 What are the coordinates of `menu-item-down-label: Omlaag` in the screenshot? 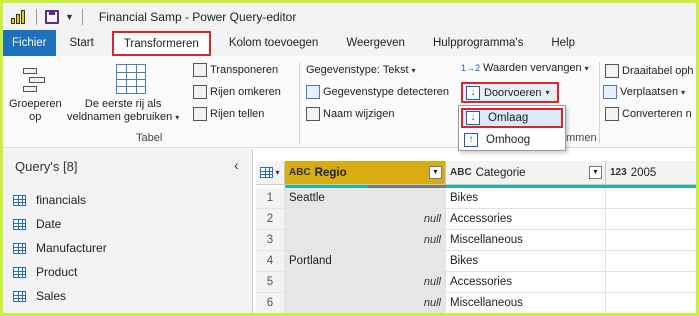 It's located at (508, 118).